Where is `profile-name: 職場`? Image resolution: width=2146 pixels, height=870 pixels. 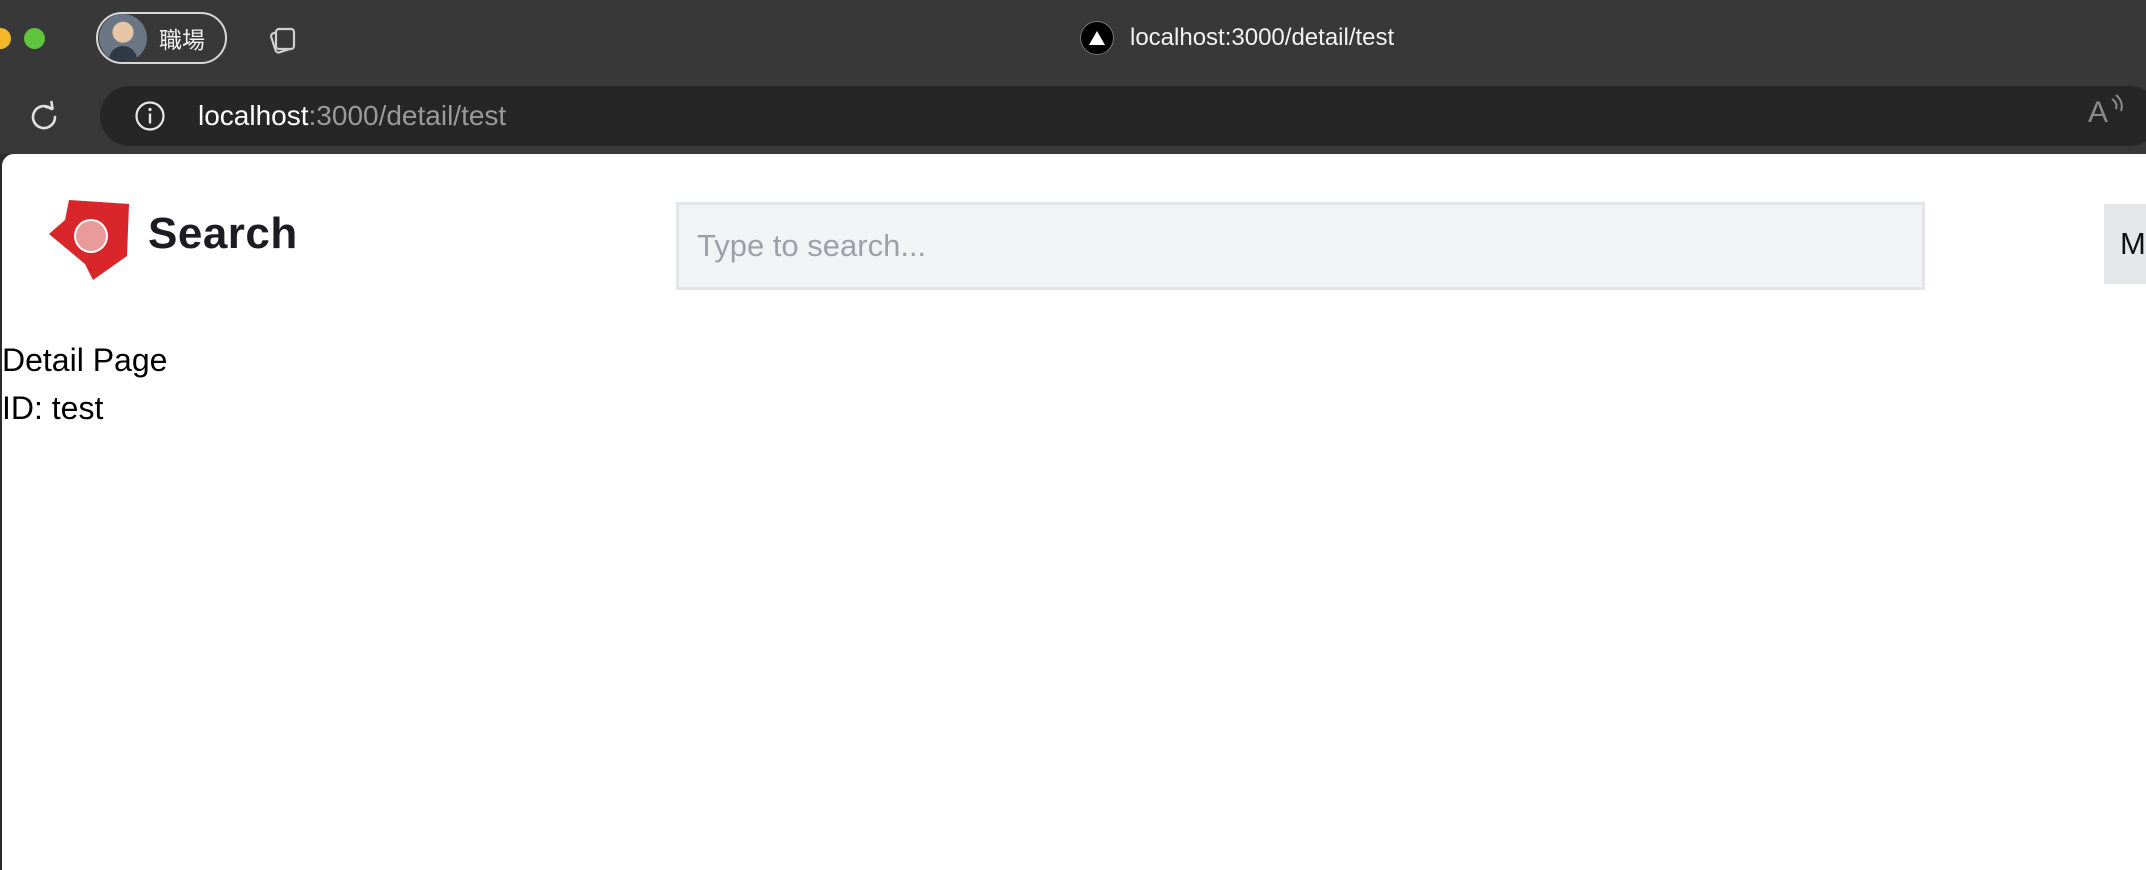
profile-name: 職場 is located at coordinates (182, 40).